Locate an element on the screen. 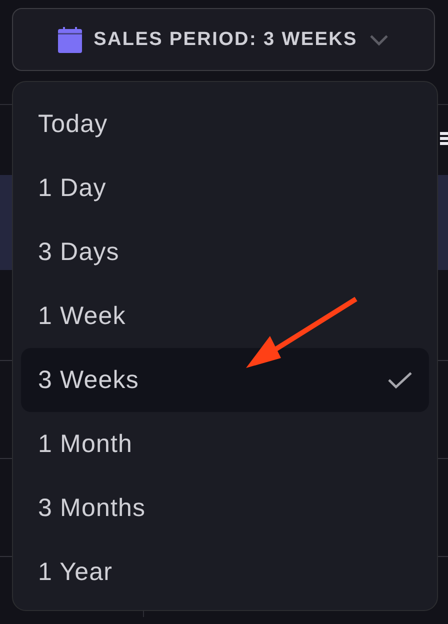  menu-item: 3 Months is located at coordinates (225, 508).